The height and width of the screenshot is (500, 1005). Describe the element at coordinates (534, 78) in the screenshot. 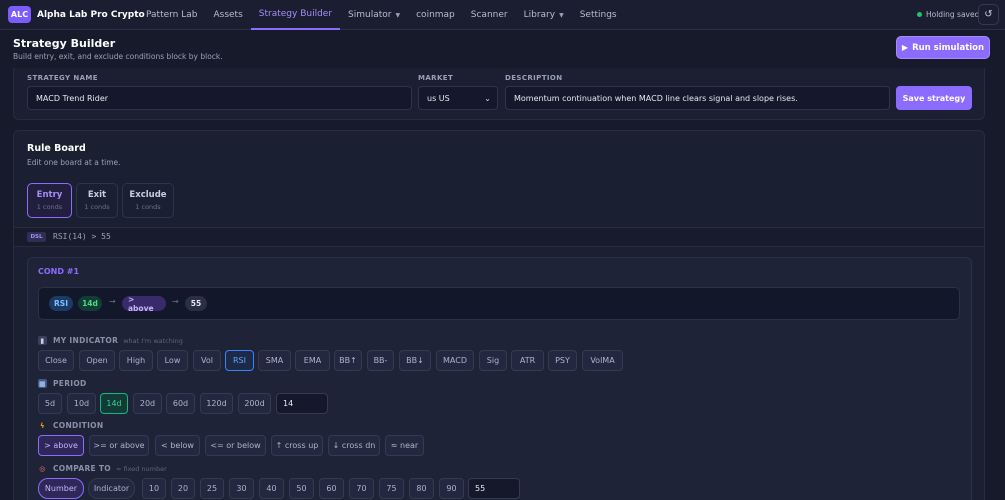

I see `description-label: DESCRIPTION` at that location.